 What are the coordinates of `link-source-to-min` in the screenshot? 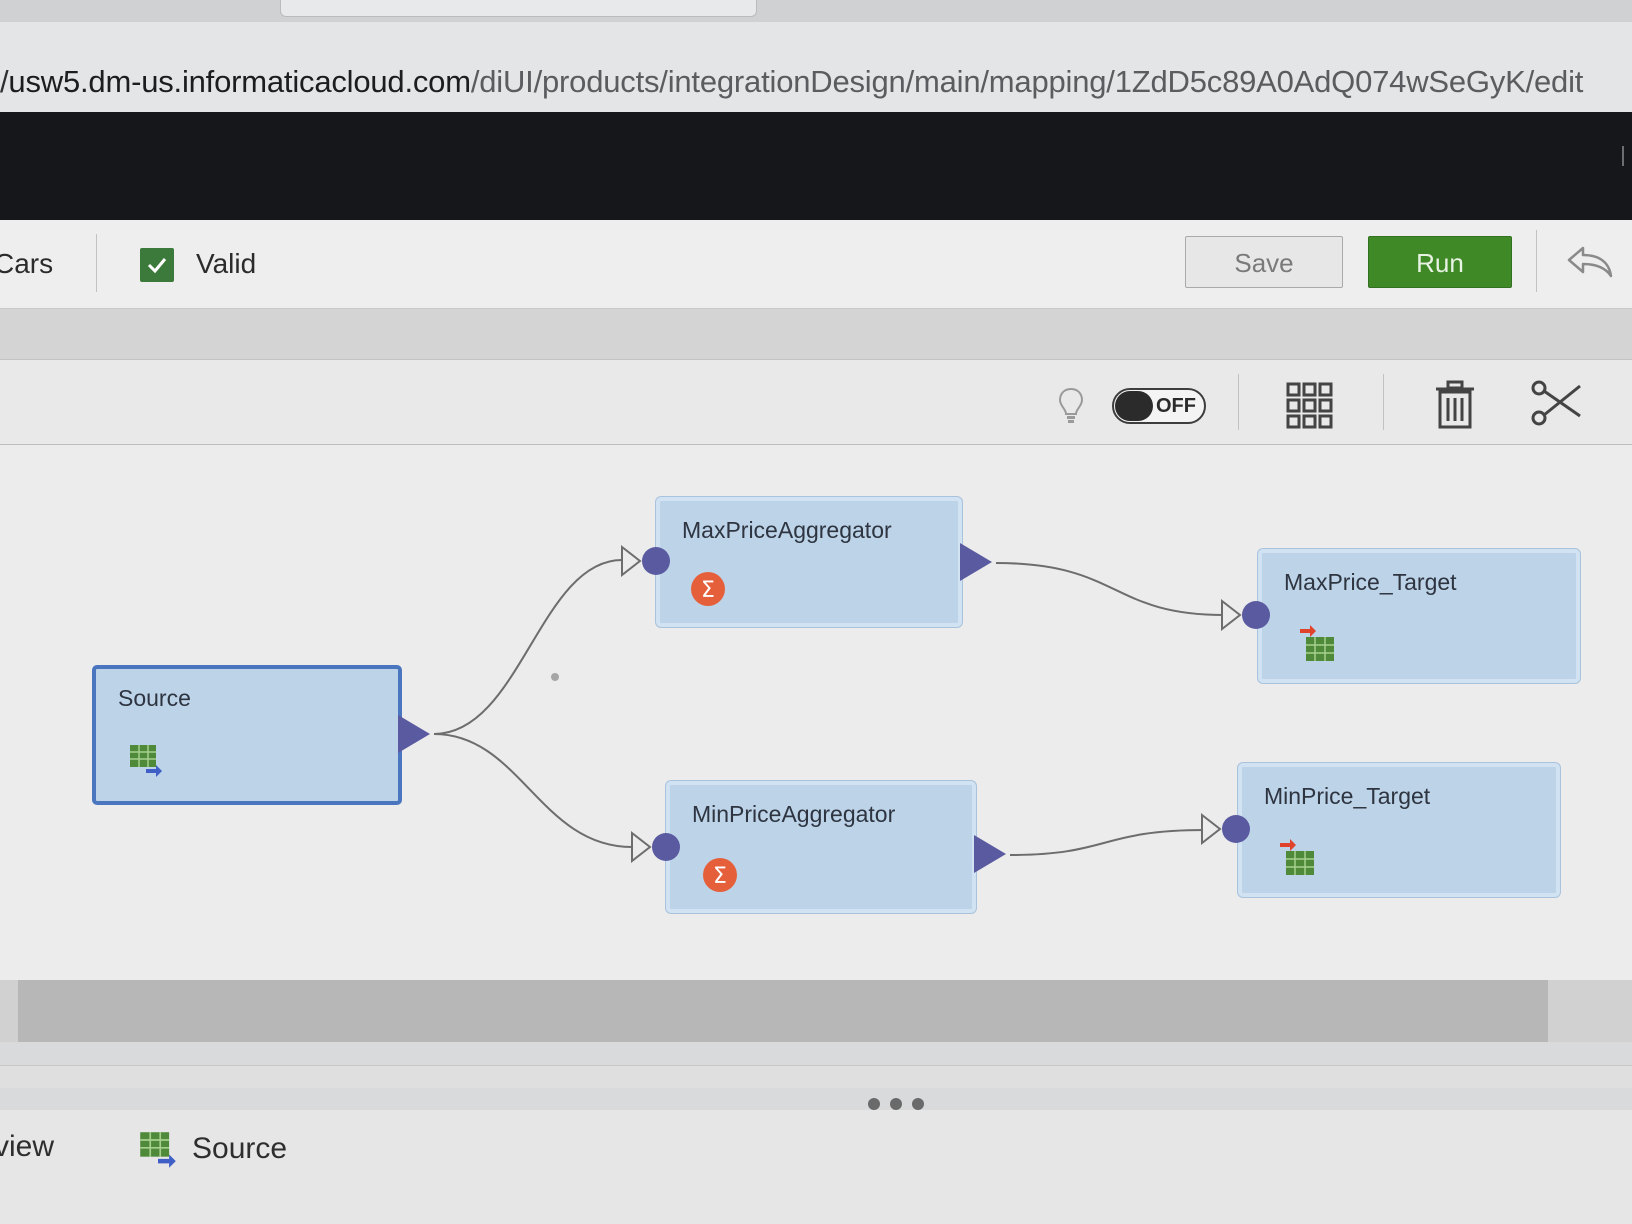 It's located at (533, 790).